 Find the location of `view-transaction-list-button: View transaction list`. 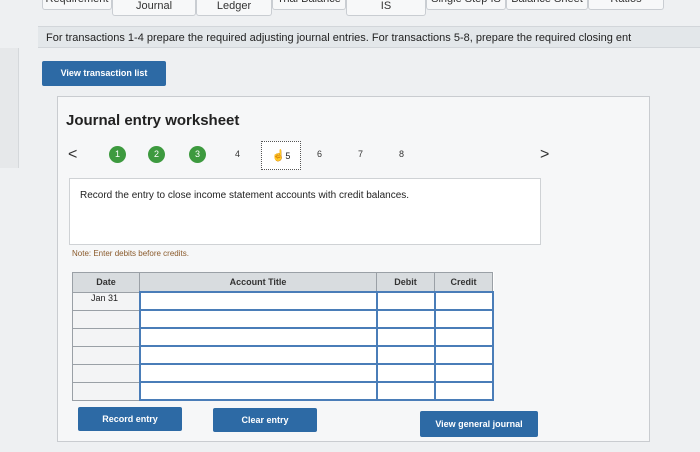

view-transaction-list-button: View transaction list is located at coordinates (104, 73).